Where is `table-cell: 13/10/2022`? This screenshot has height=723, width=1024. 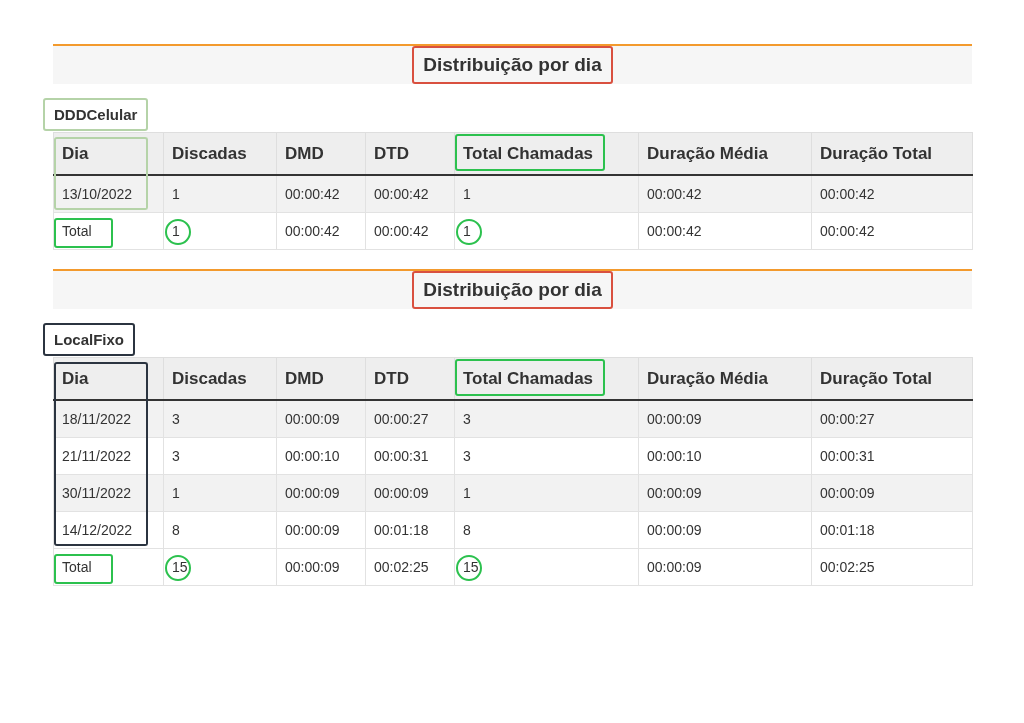
table-cell: 13/10/2022 is located at coordinates (108, 194).